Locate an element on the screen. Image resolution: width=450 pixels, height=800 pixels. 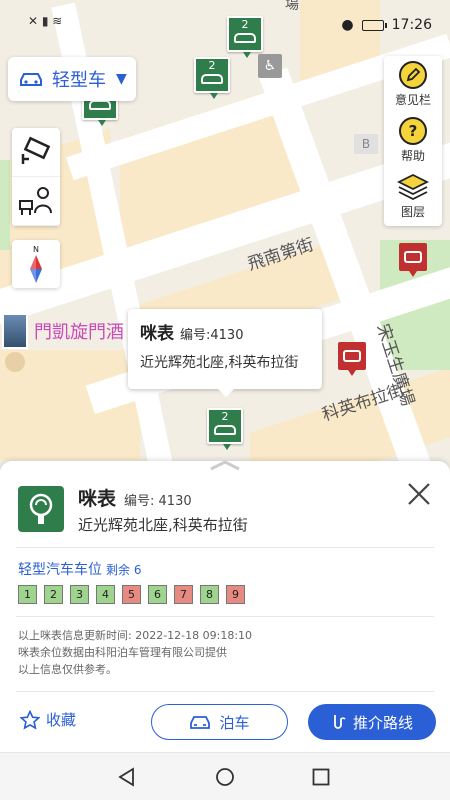
parking-slot-free: 1 is located at coordinates (27, 594).